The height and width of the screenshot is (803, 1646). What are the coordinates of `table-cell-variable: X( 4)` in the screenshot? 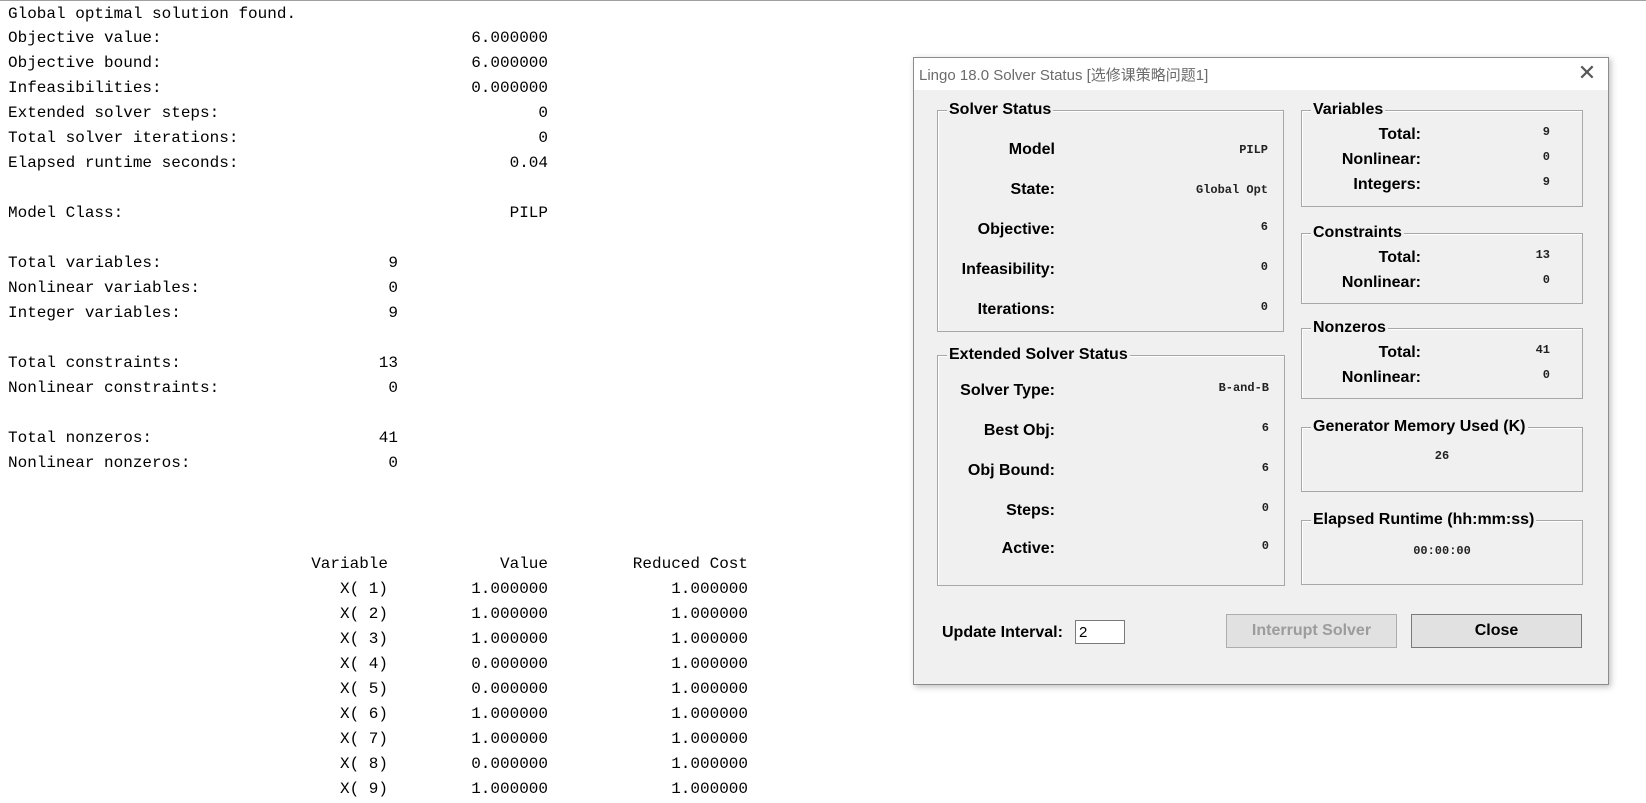 It's located at (363, 664).